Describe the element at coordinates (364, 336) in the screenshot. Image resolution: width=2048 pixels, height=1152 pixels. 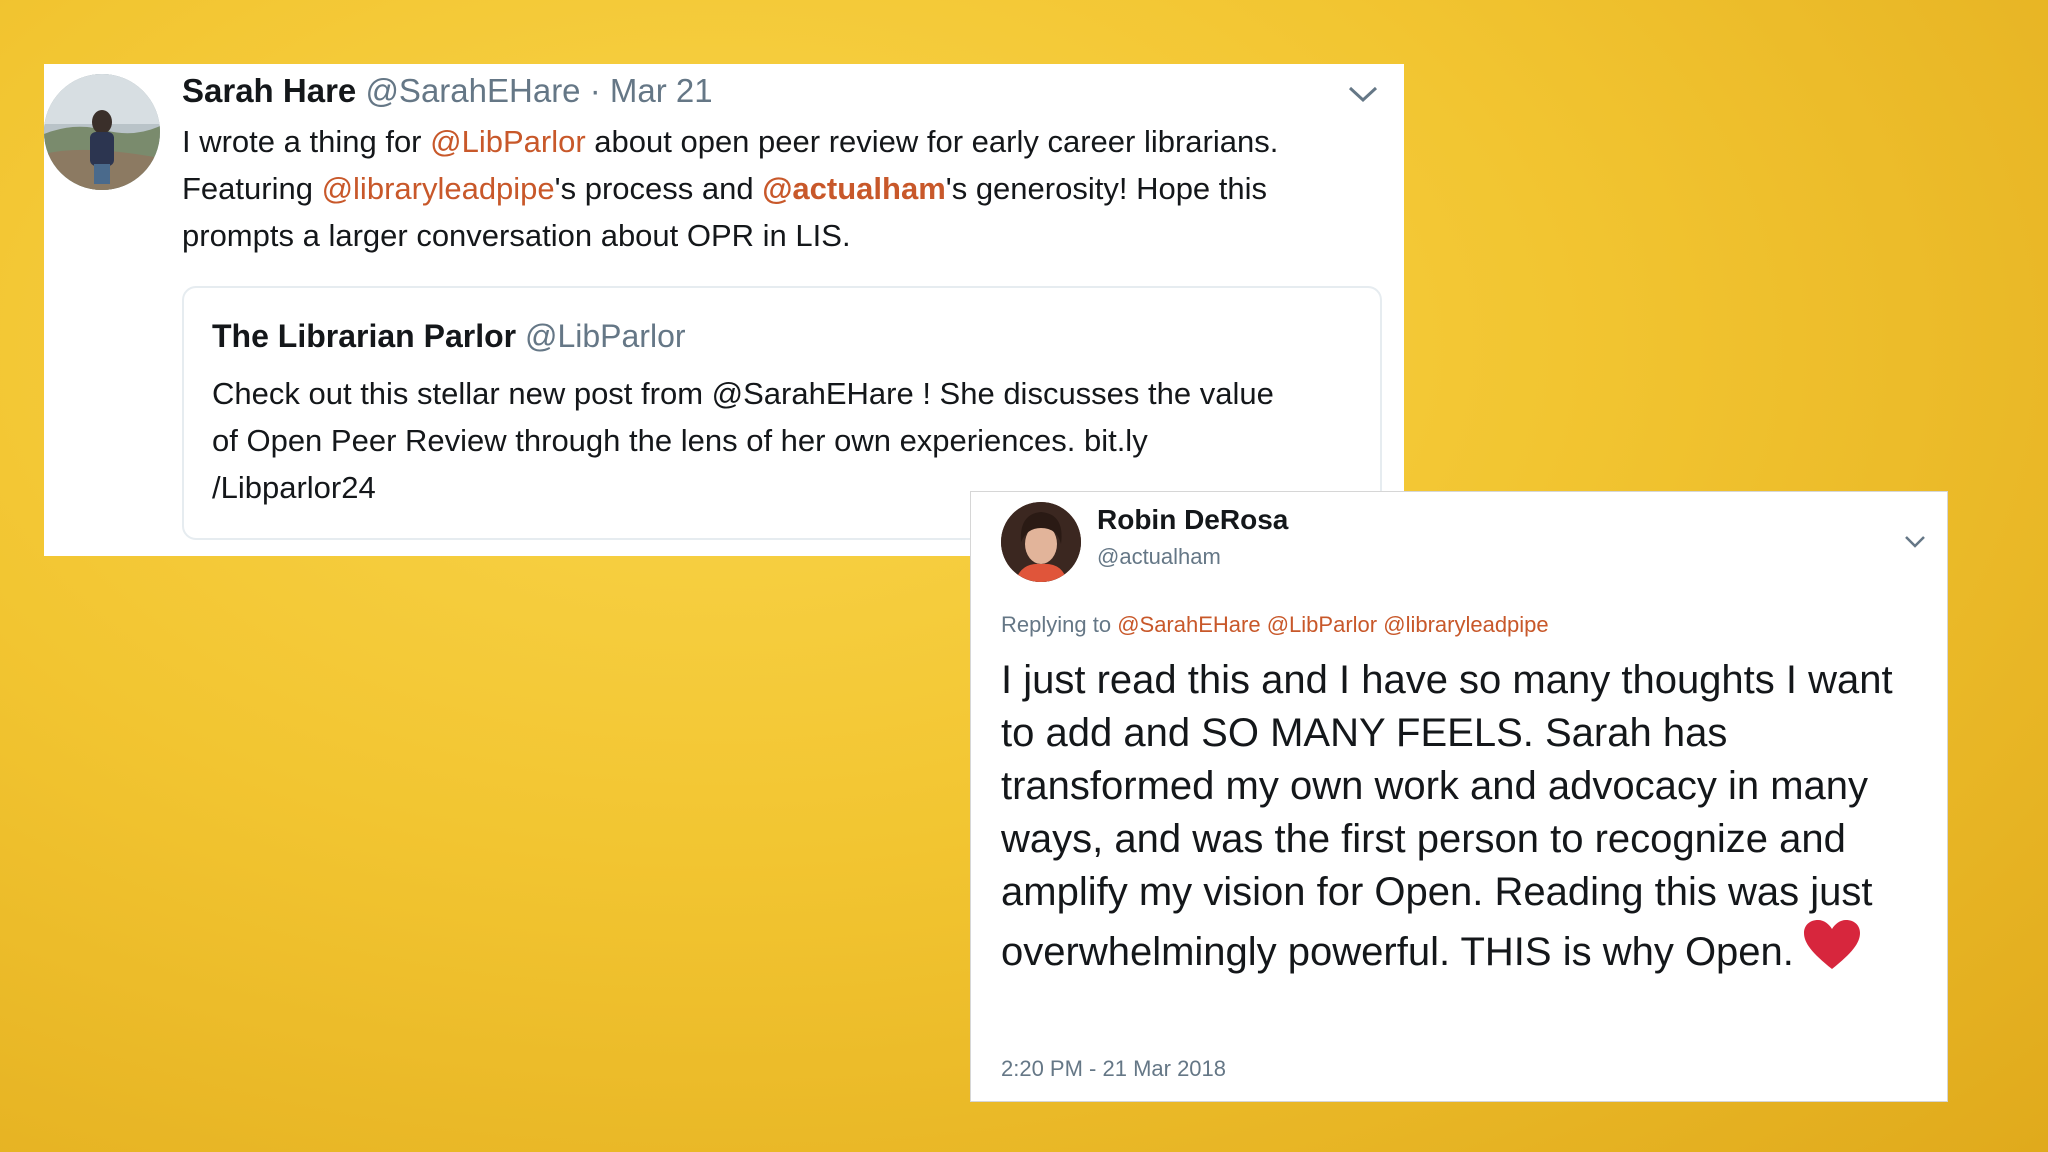
I see `quoted-author-name: The Librarian Parlor` at that location.